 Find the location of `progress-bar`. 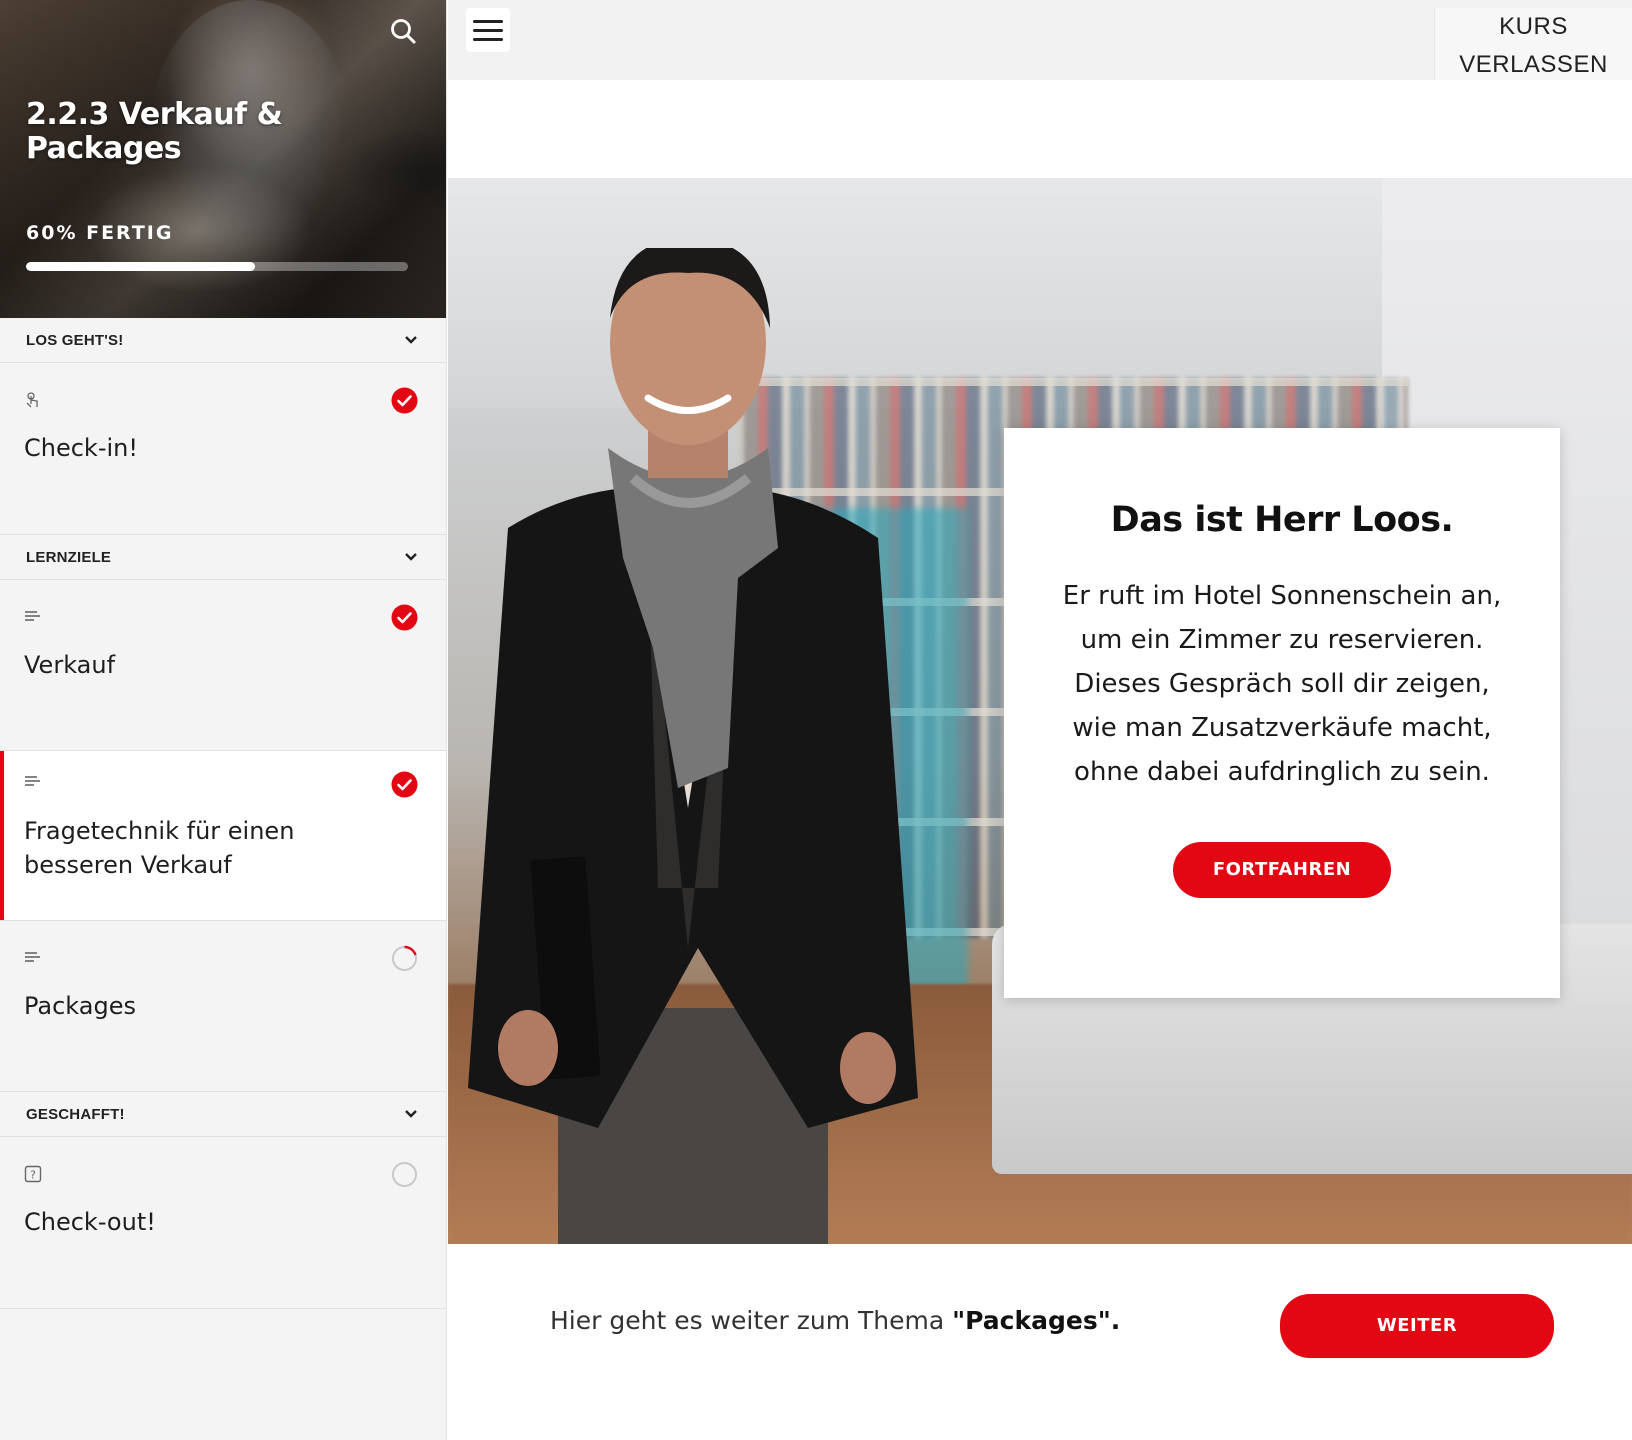

progress-bar is located at coordinates (217, 266).